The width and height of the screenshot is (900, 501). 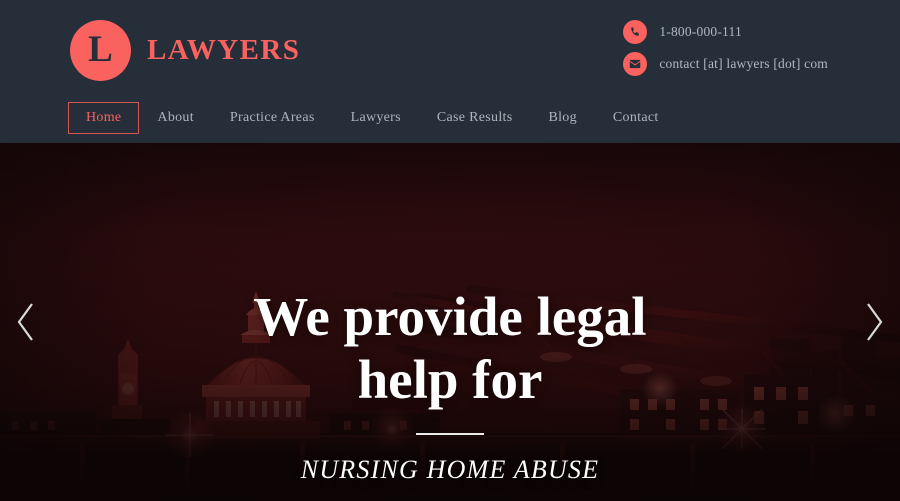 What do you see at coordinates (272, 118) in the screenshot?
I see `nav-item-practice-areas: Practice Areas` at bounding box center [272, 118].